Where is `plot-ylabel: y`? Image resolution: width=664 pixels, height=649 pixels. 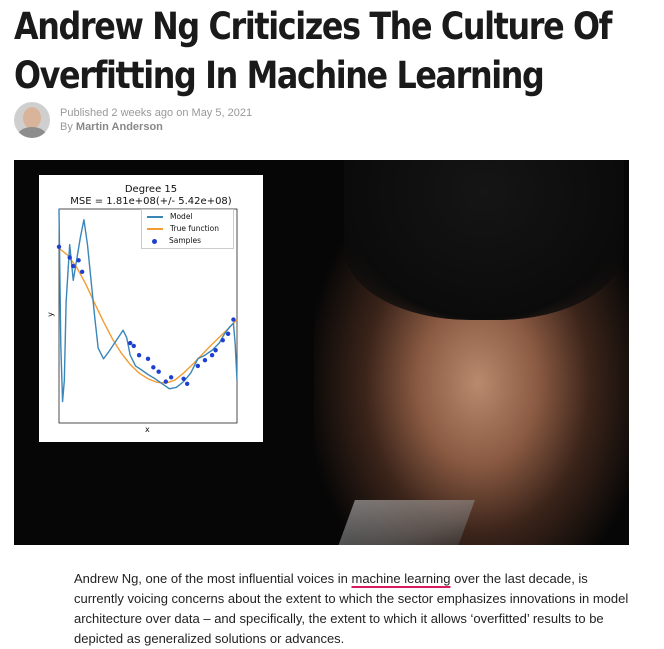
plot-ylabel: y is located at coordinates (50, 314).